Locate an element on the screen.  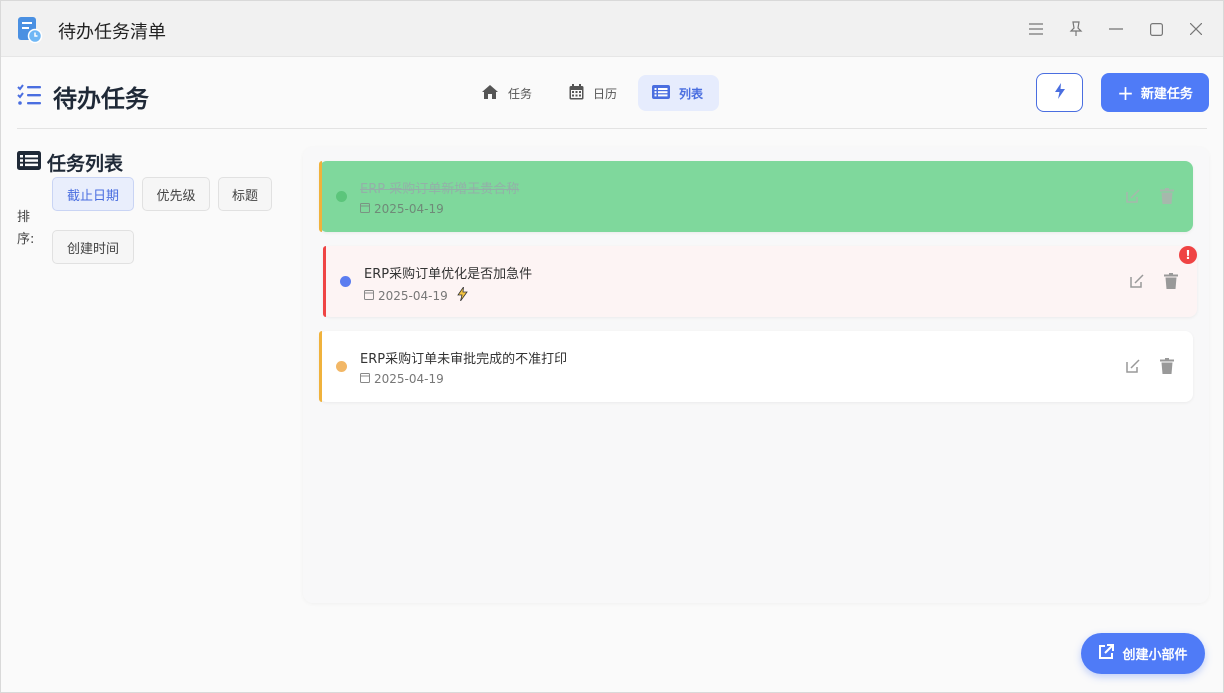
external-link-icon is located at coordinates (1106, 653).